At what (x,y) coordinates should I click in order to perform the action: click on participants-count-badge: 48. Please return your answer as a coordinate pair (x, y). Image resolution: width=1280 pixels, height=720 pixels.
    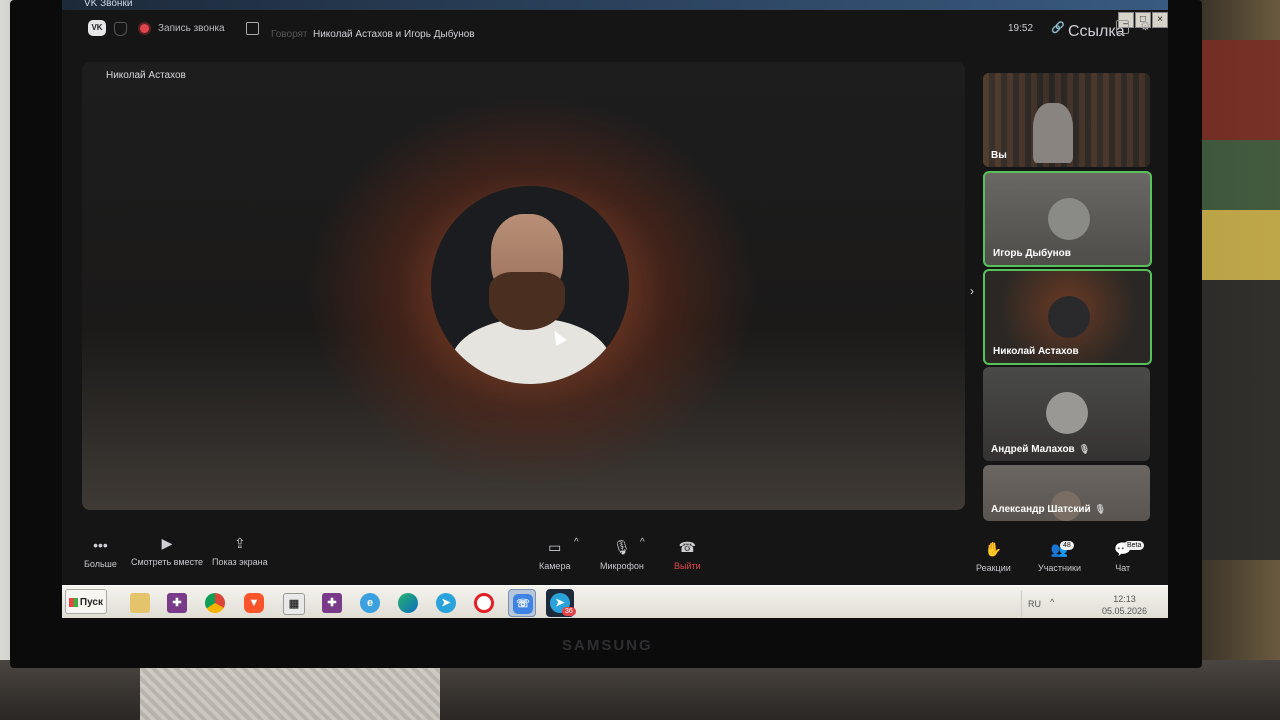
    Looking at the image, I should click on (1067, 545).